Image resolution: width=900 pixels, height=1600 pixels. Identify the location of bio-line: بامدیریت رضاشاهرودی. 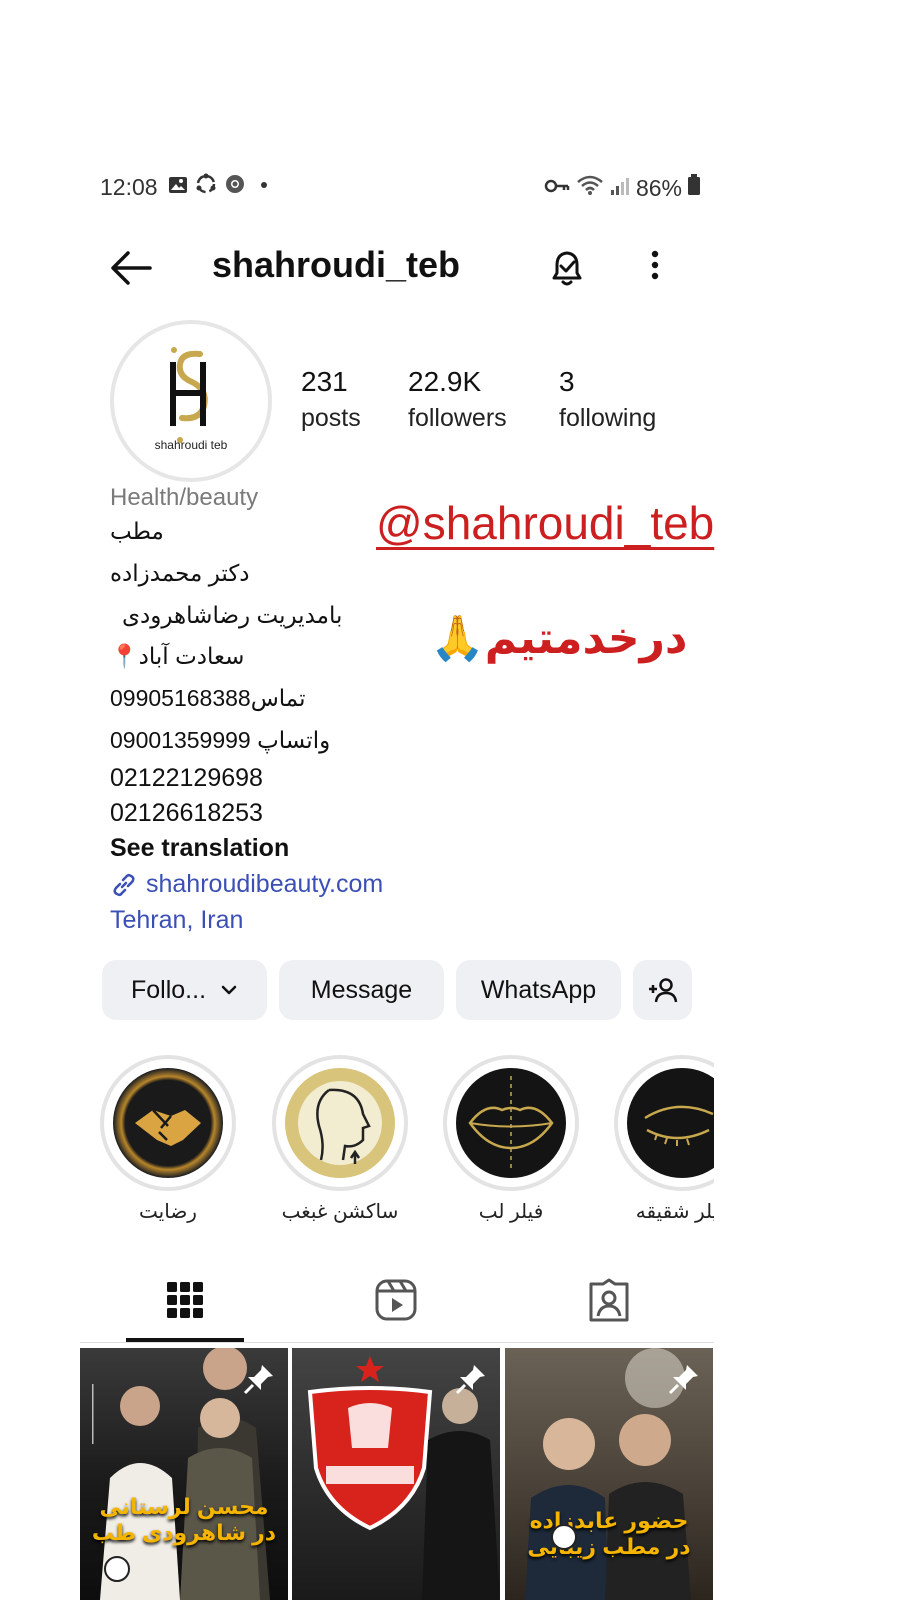
(232, 615).